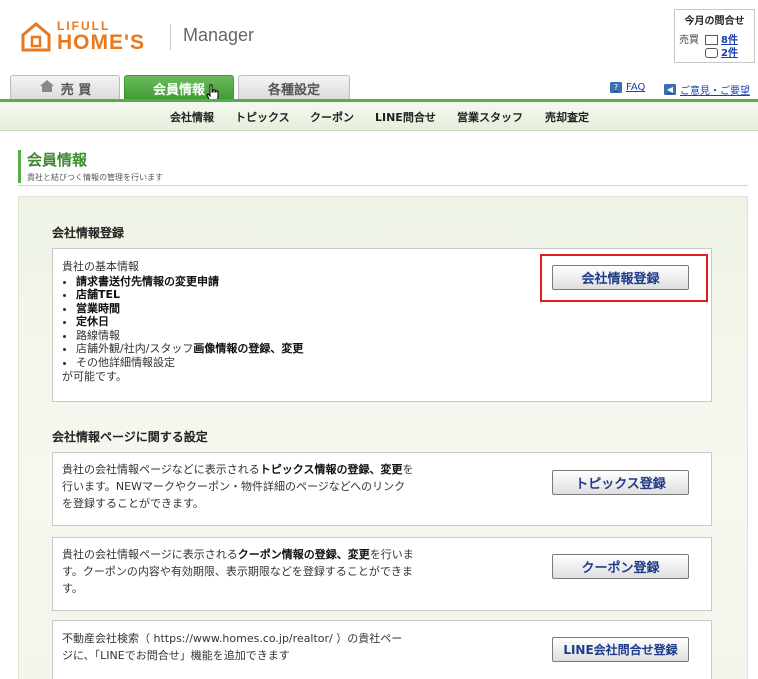 This screenshot has height=679, width=758. Describe the element at coordinates (130, 437) in the screenshot. I see `section-company-page-settings-title: 会社情報ページに関する設定` at that location.